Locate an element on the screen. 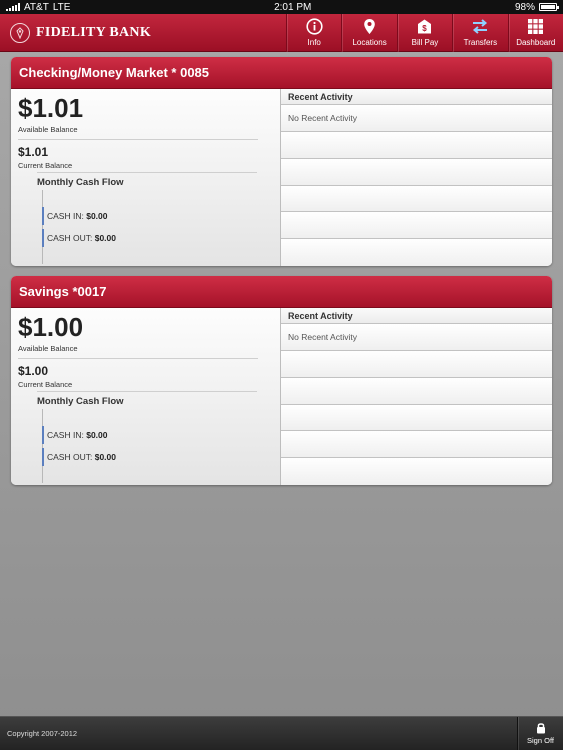 This screenshot has height=750, width=563. nav-dashboard-button: Dashboard is located at coordinates (535, 32).